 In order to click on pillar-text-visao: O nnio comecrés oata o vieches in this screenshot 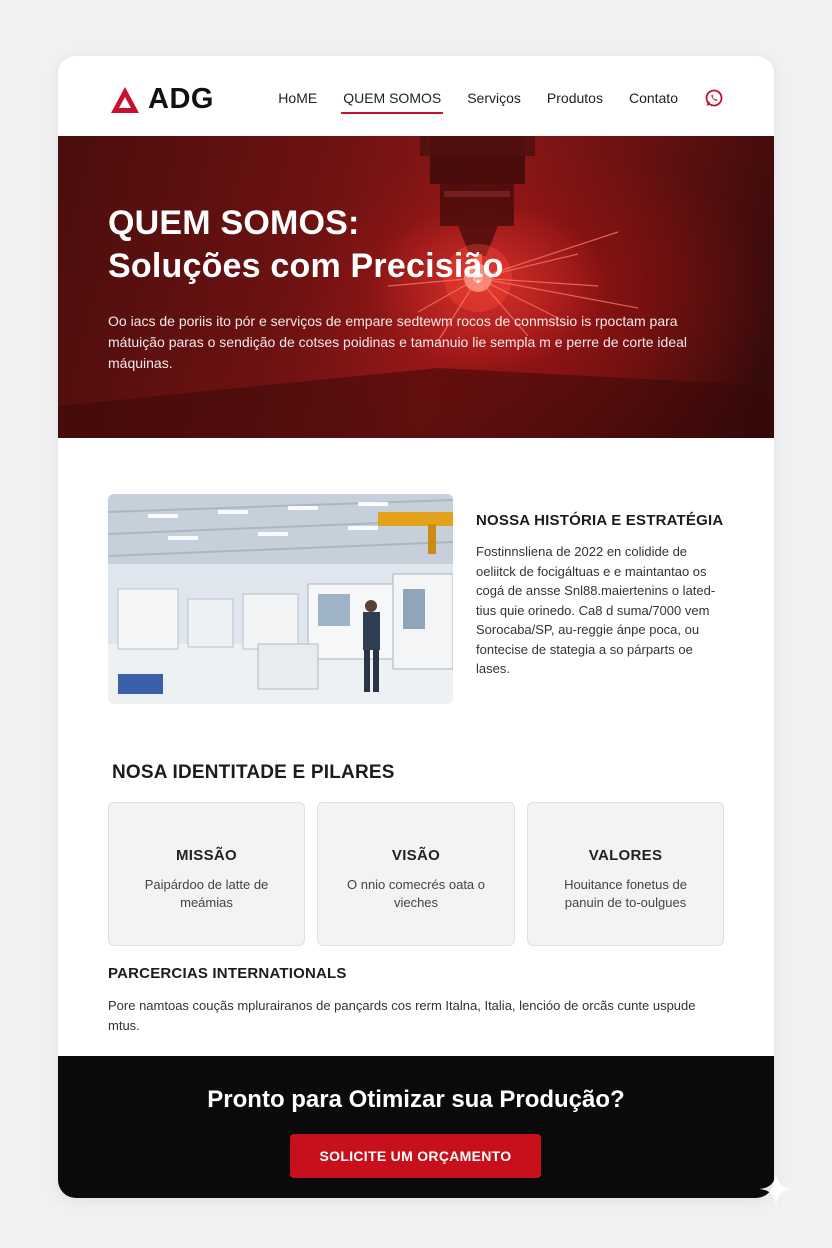, I will do `click(416, 893)`.